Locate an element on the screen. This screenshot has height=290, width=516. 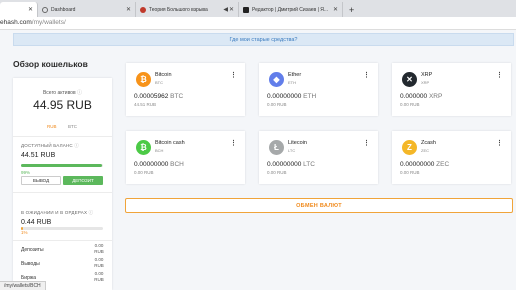
wallet-balance: 0.00005962 BTC is located at coordinates (159, 96).